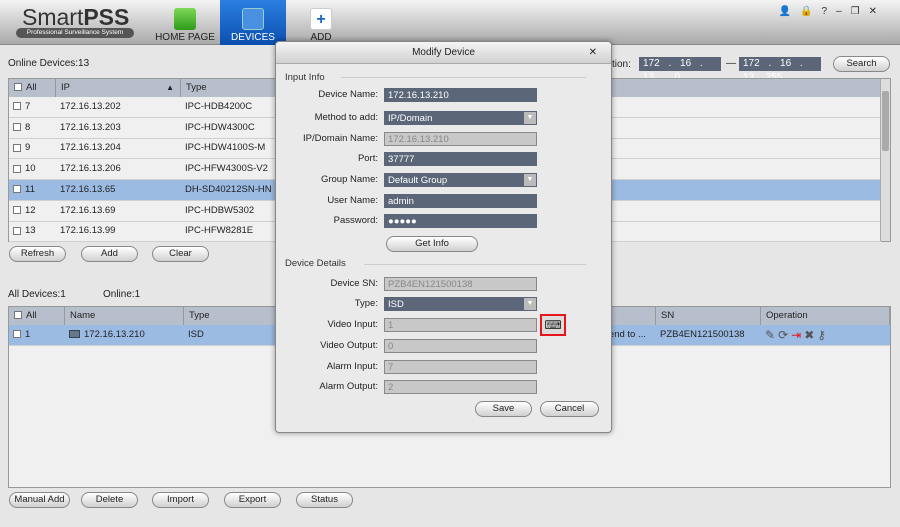 The width and height of the screenshot is (900, 527). I want to click on divider, so click(475, 264).